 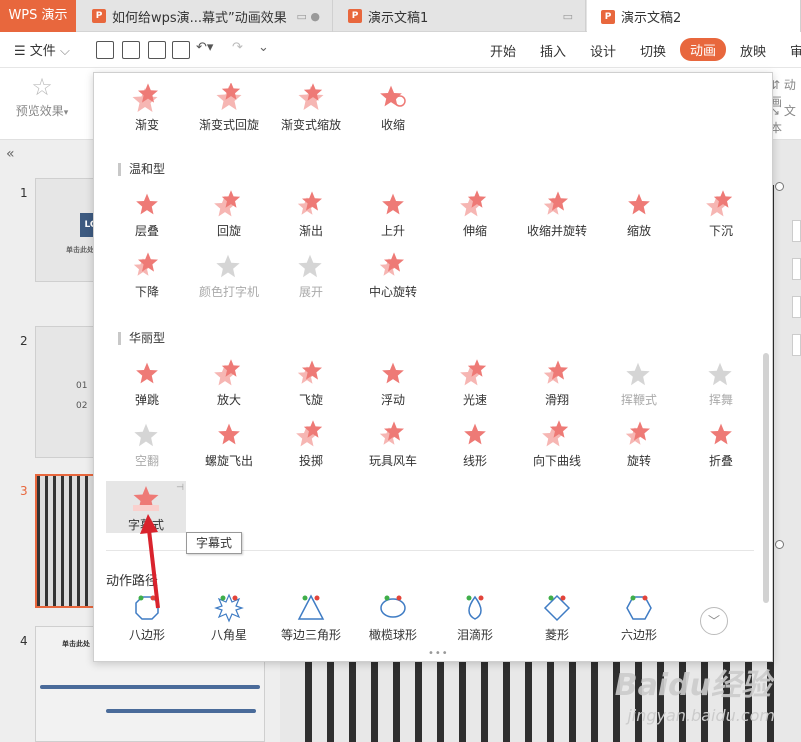 What do you see at coordinates (228, 125) in the screenshot?
I see `effect-label: 渐变式回旋` at bounding box center [228, 125].